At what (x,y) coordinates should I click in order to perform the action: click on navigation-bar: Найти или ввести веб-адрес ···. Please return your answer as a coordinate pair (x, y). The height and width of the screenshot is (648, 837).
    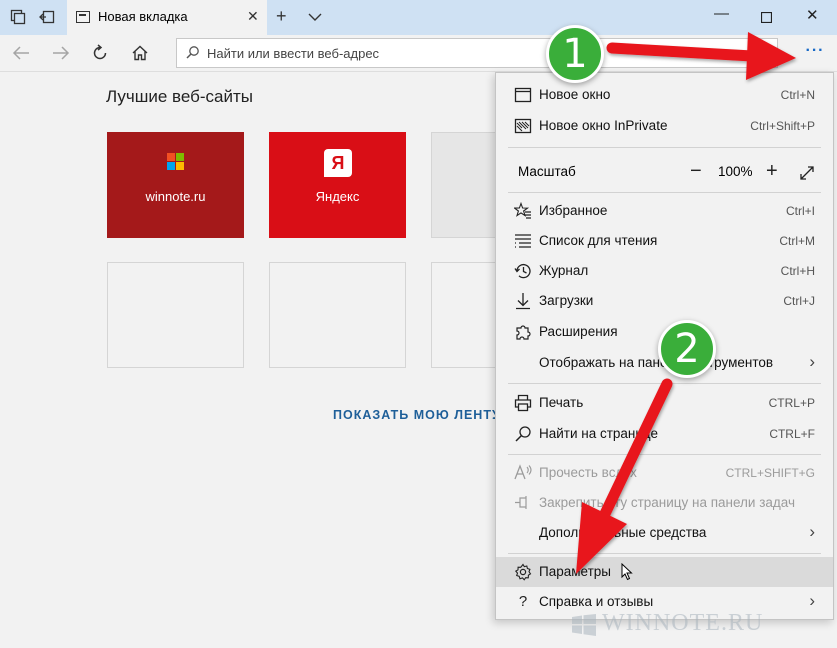
    Looking at the image, I should click on (418, 53).